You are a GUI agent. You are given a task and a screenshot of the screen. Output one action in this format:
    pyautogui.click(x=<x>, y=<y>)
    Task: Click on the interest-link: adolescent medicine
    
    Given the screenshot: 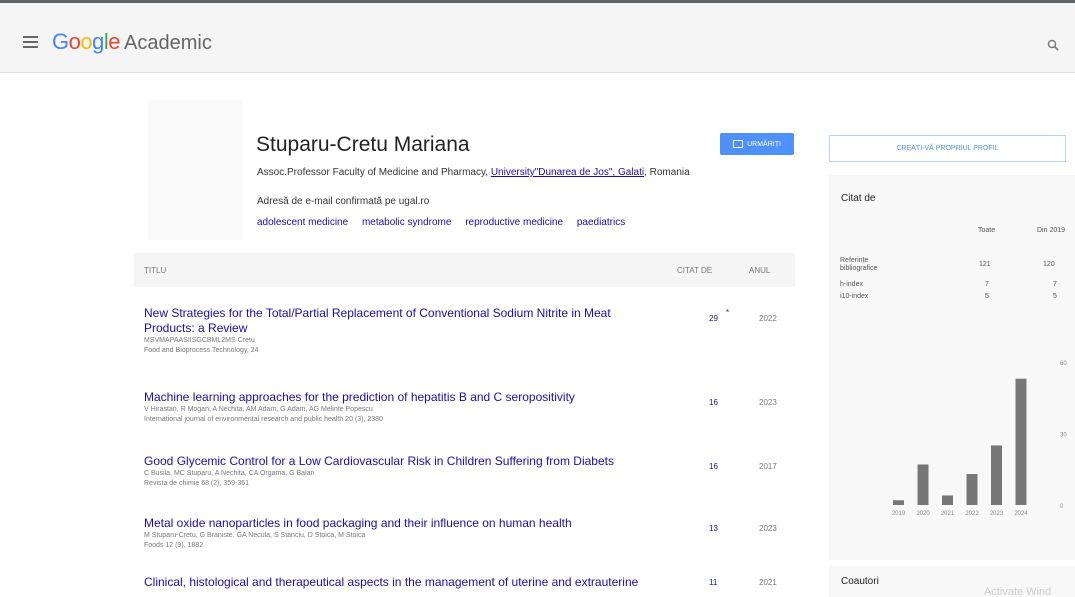 What is the action you would take?
    pyautogui.click(x=302, y=222)
    